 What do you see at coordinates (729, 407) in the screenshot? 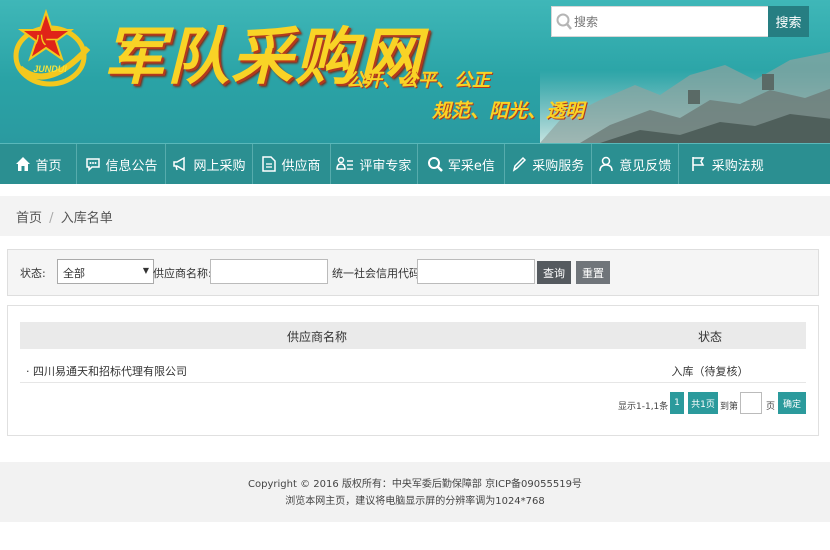
I see `goto-label: 到第` at bounding box center [729, 407].